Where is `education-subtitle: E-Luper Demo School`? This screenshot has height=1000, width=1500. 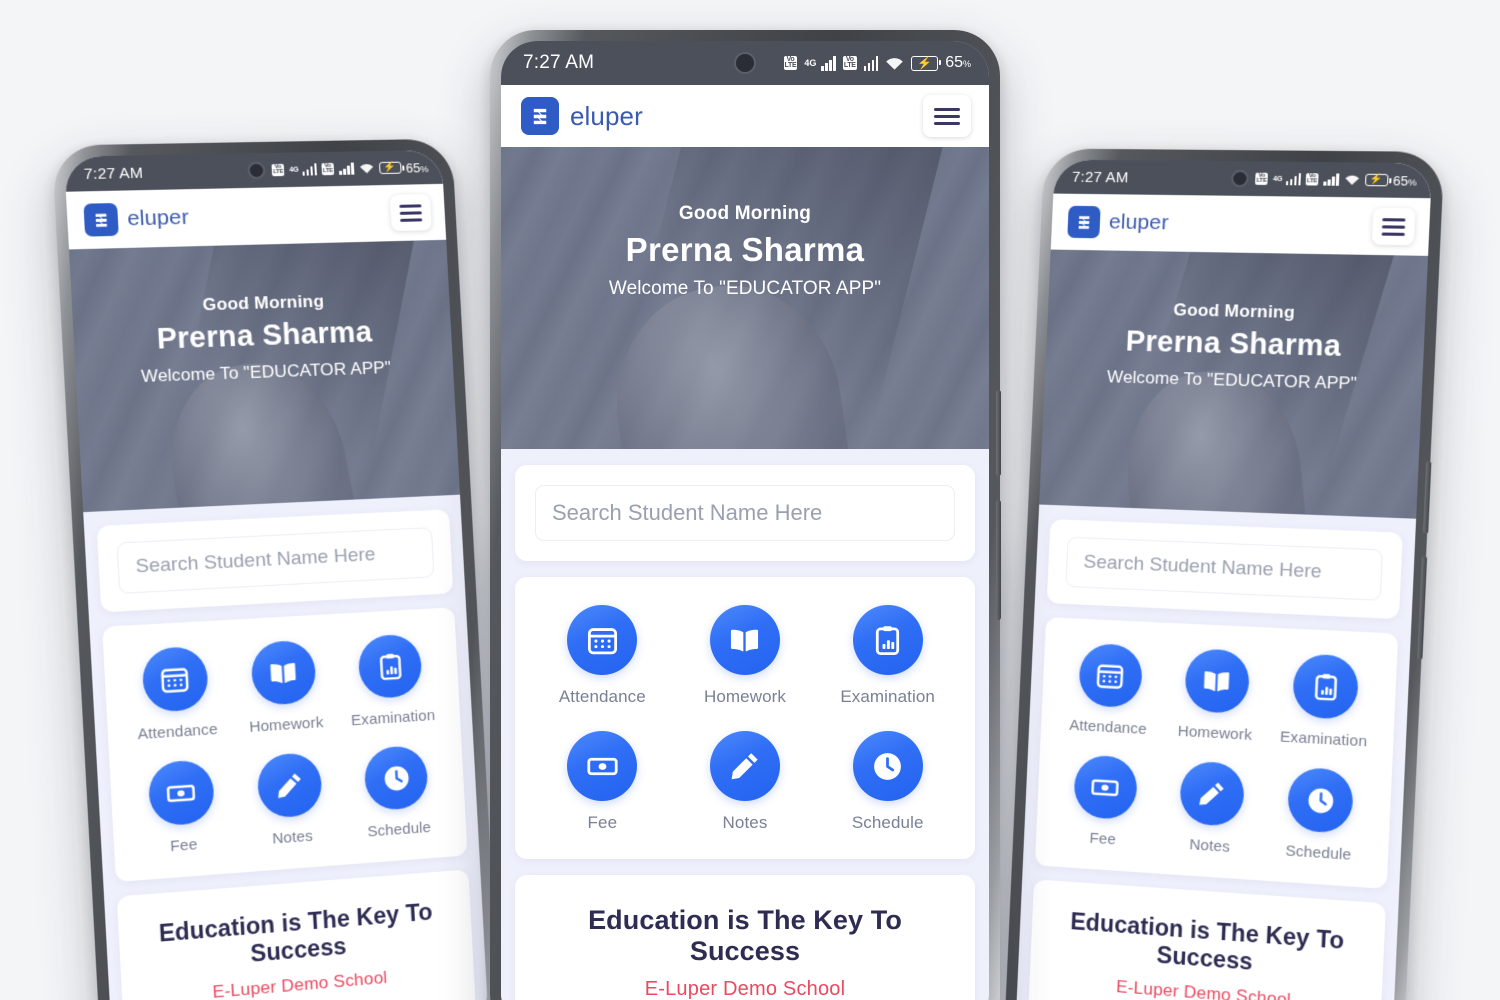 education-subtitle: E-Luper Demo School is located at coordinates (745, 989).